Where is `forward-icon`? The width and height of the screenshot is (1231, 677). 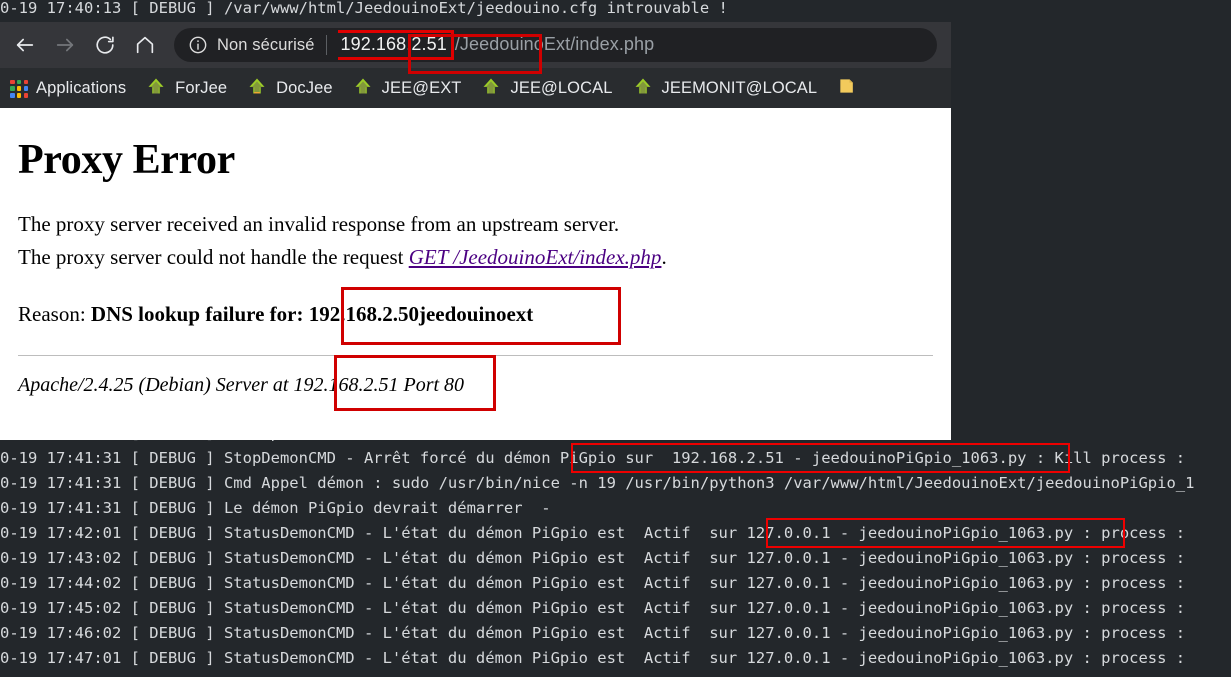 forward-icon is located at coordinates (65, 45).